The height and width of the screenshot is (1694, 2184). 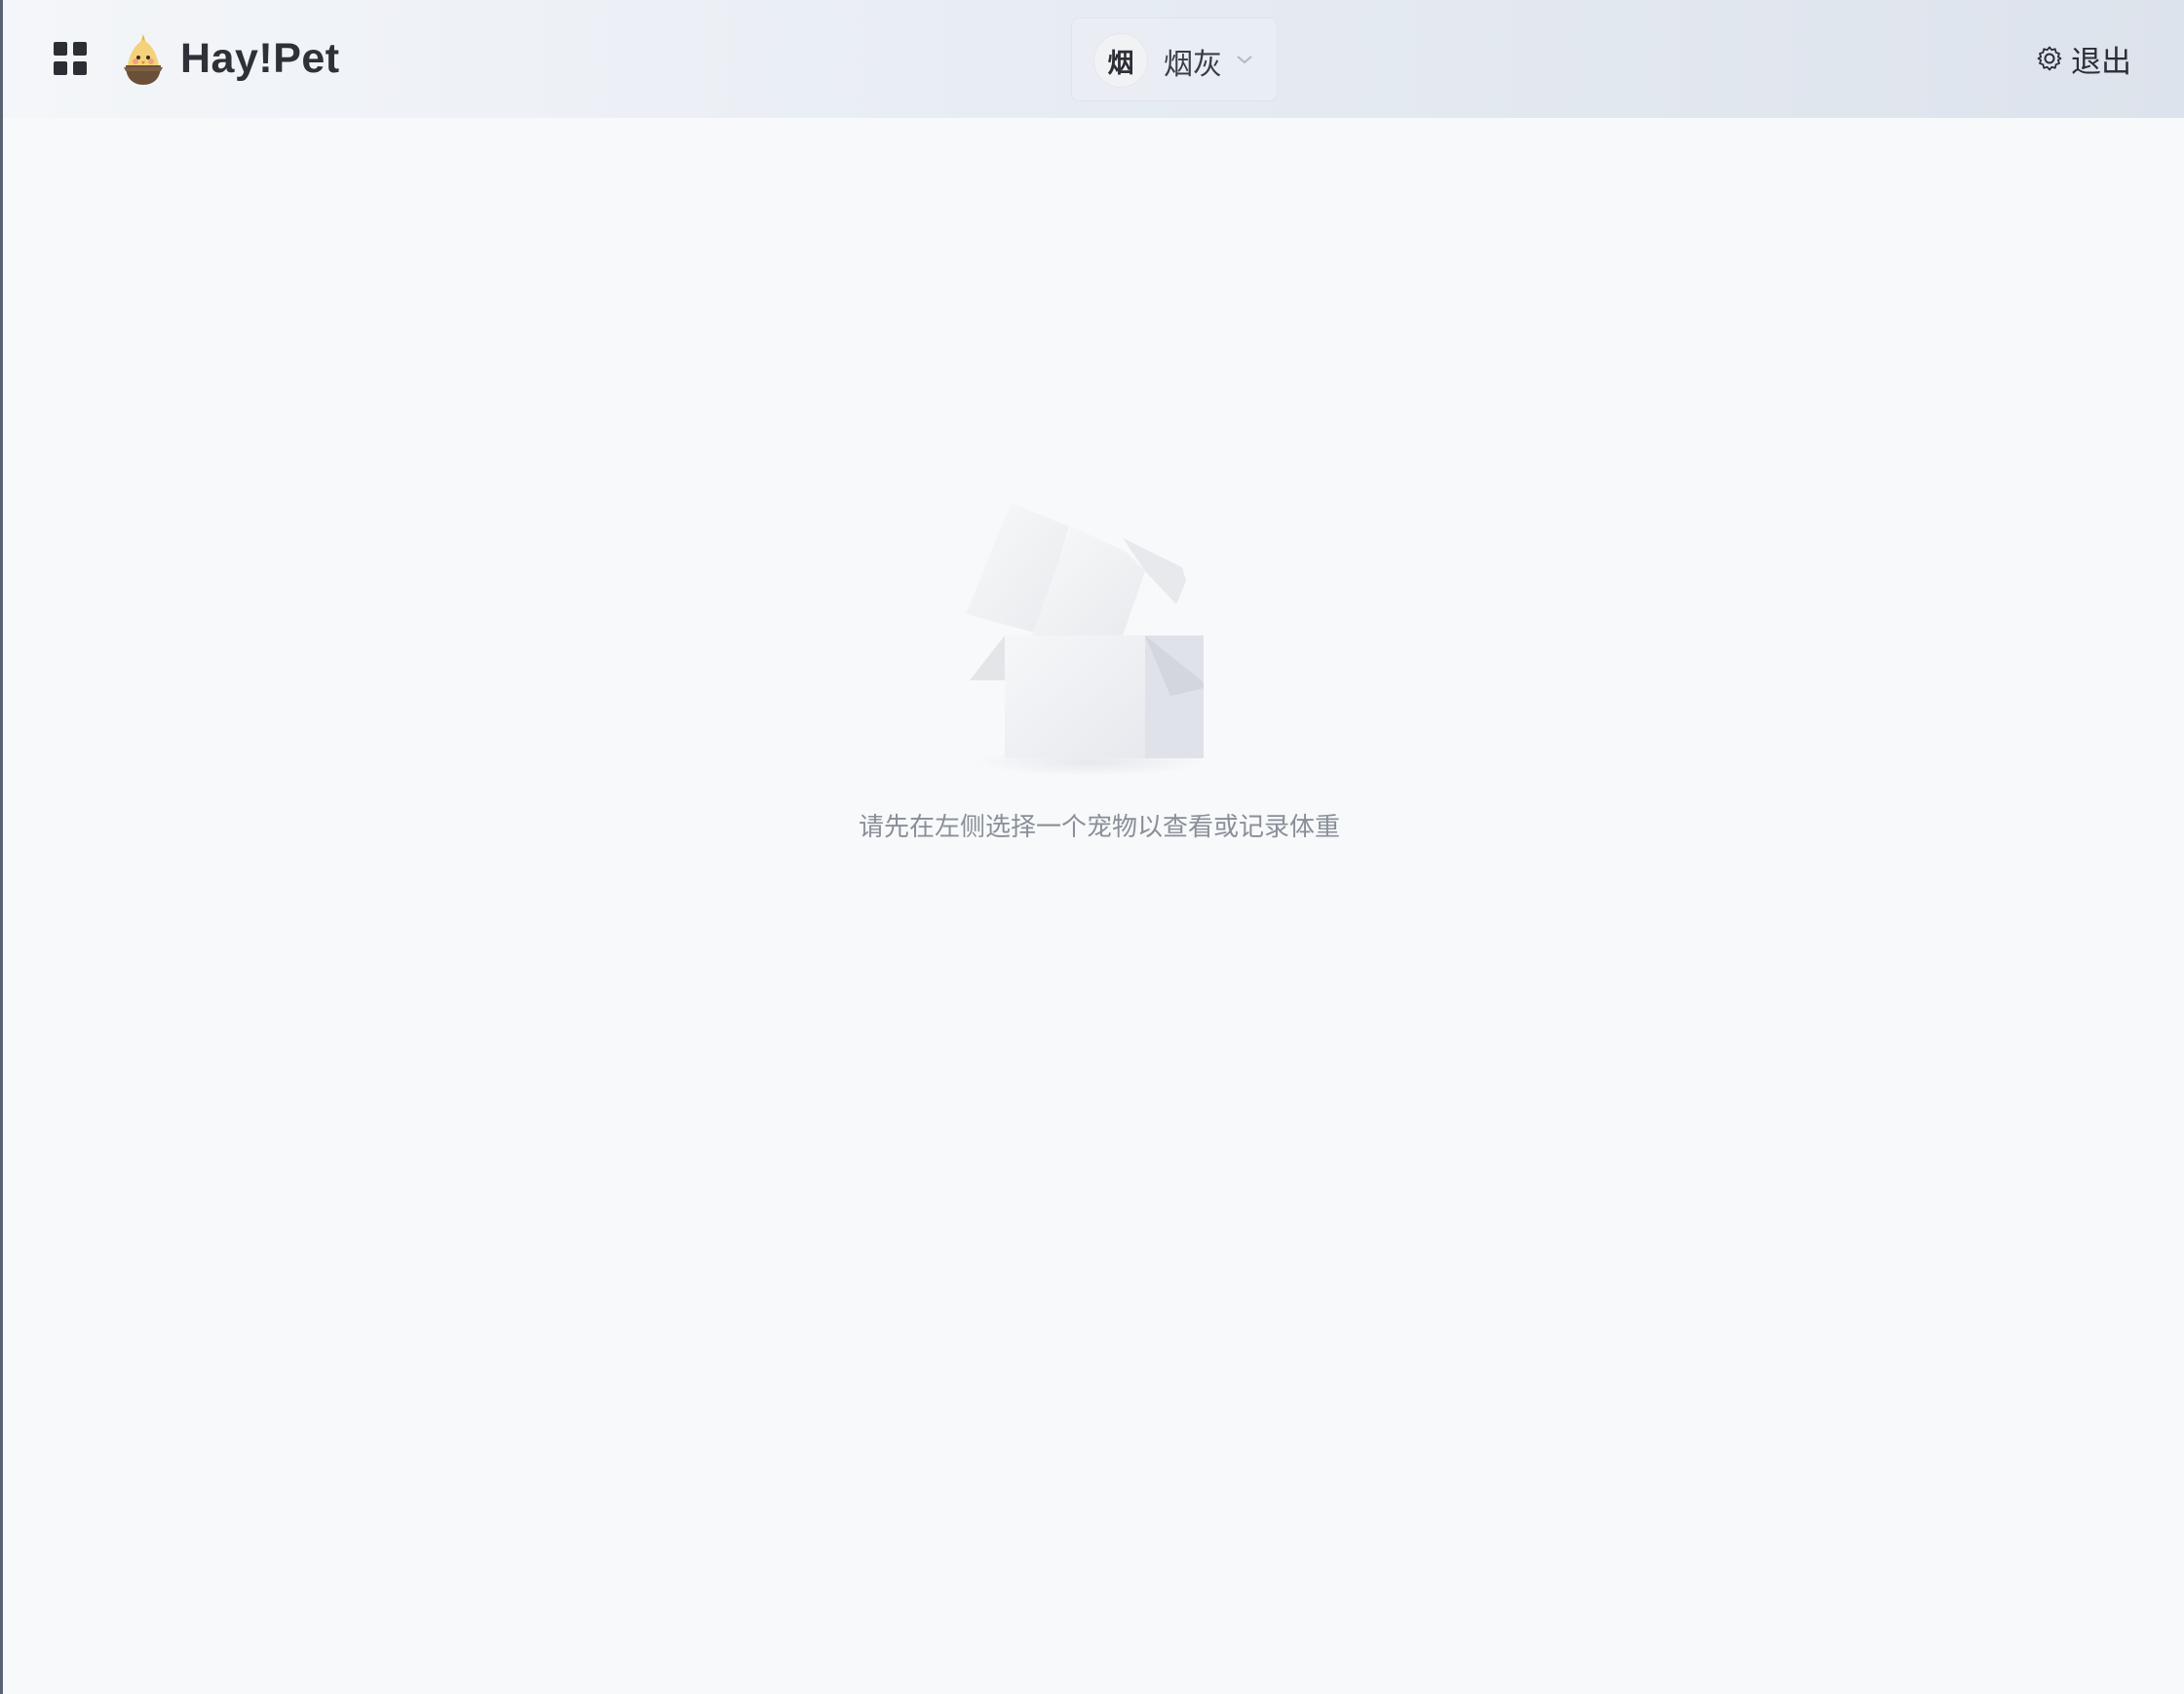 I want to click on logout-button: 退出, so click(x=2083, y=59).